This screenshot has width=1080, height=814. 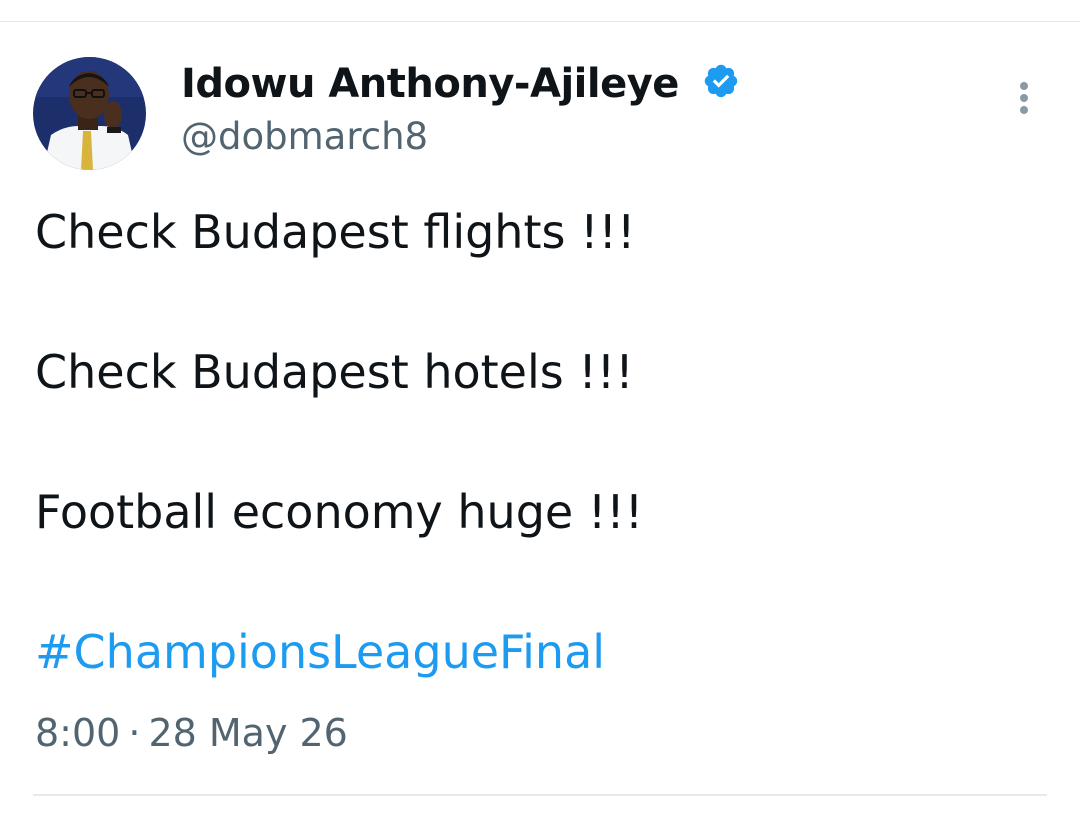 I want to click on verified-badge-icon, so click(x=721, y=81).